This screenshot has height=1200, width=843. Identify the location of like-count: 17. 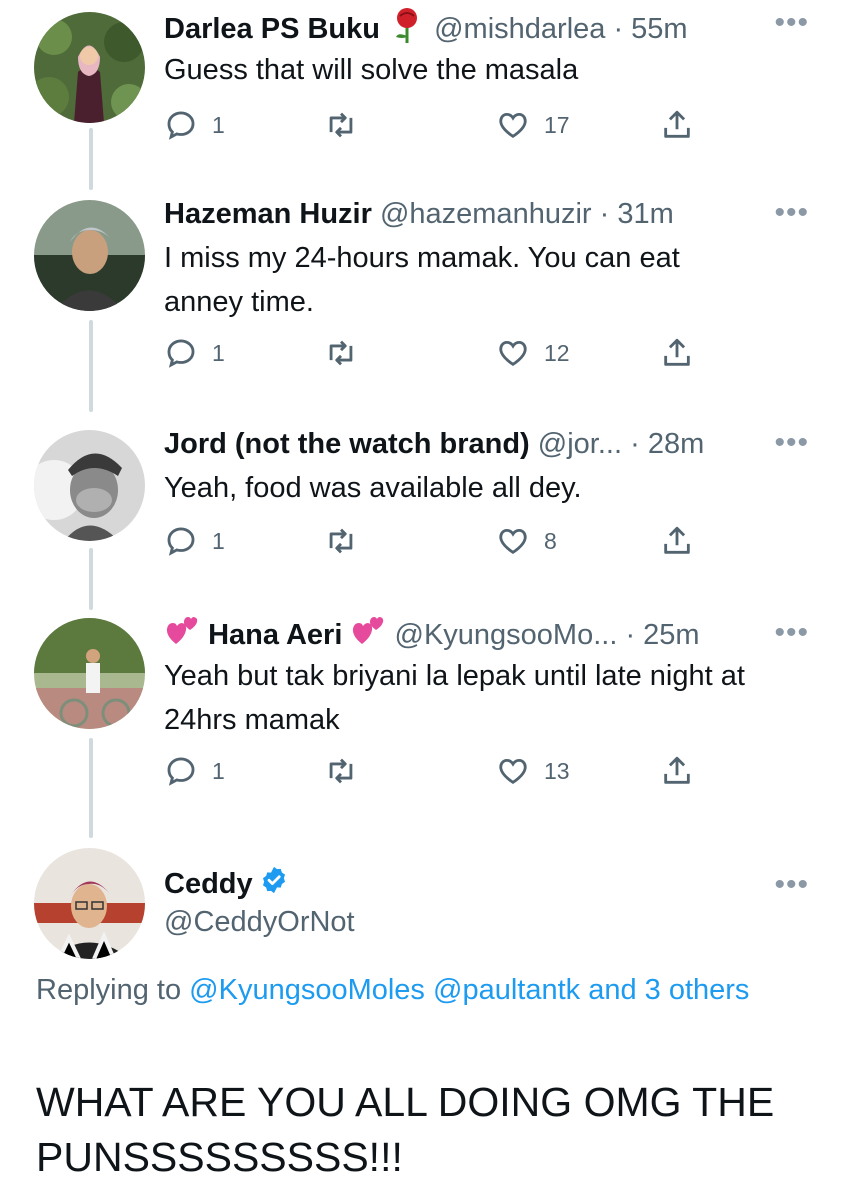
(557, 124).